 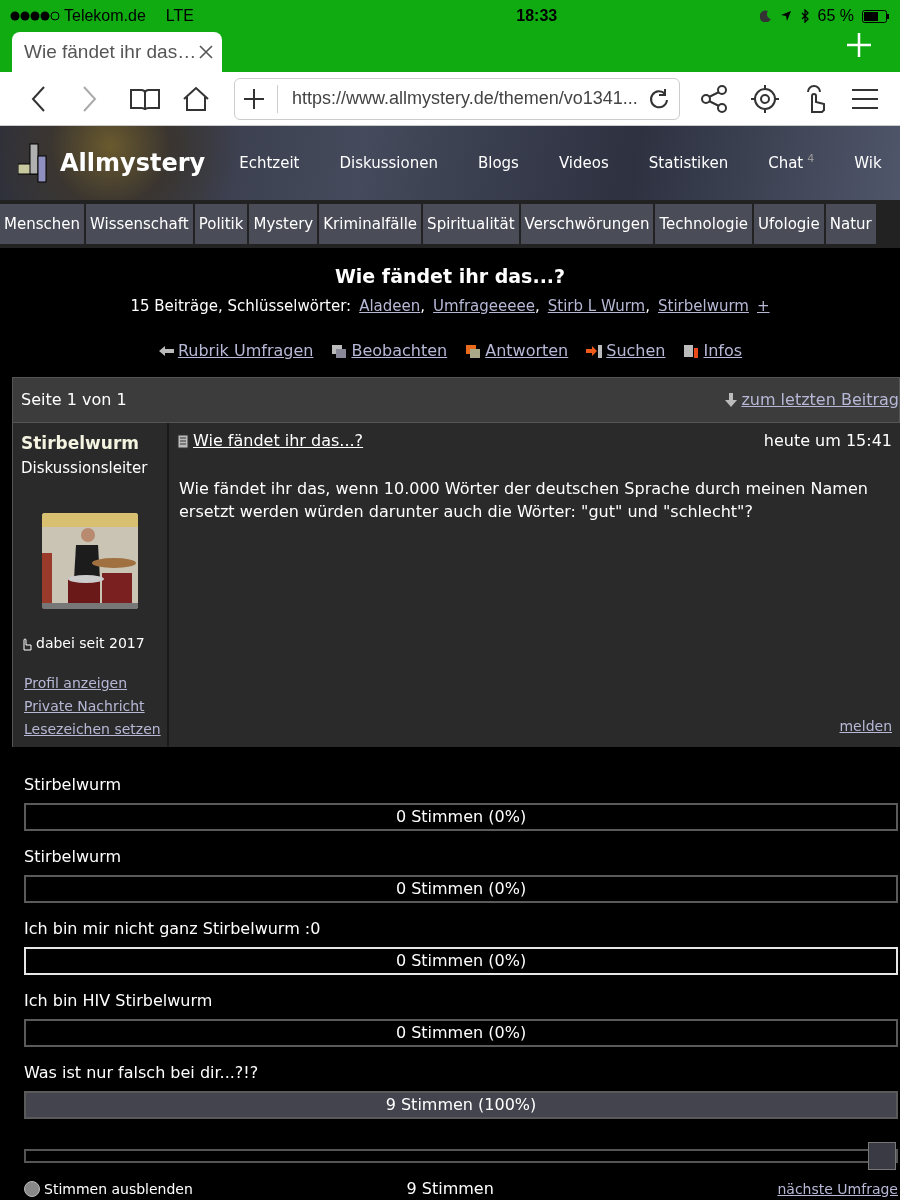 I want to click on category-tab: Politik, so click(x=221, y=224).